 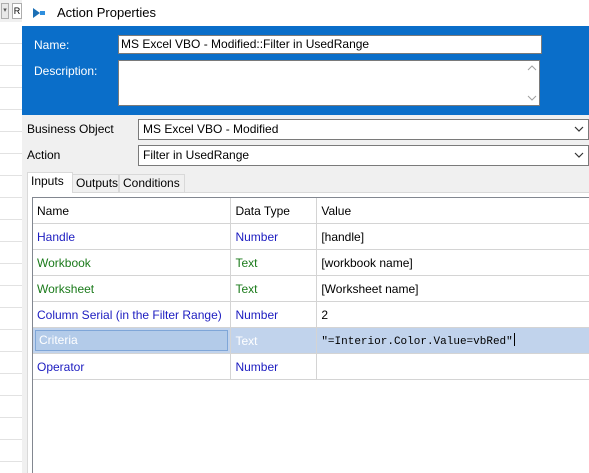 What do you see at coordinates (44, 155) in the screenshot?
I see `action-label: Action` at bounding box center [44, 155].